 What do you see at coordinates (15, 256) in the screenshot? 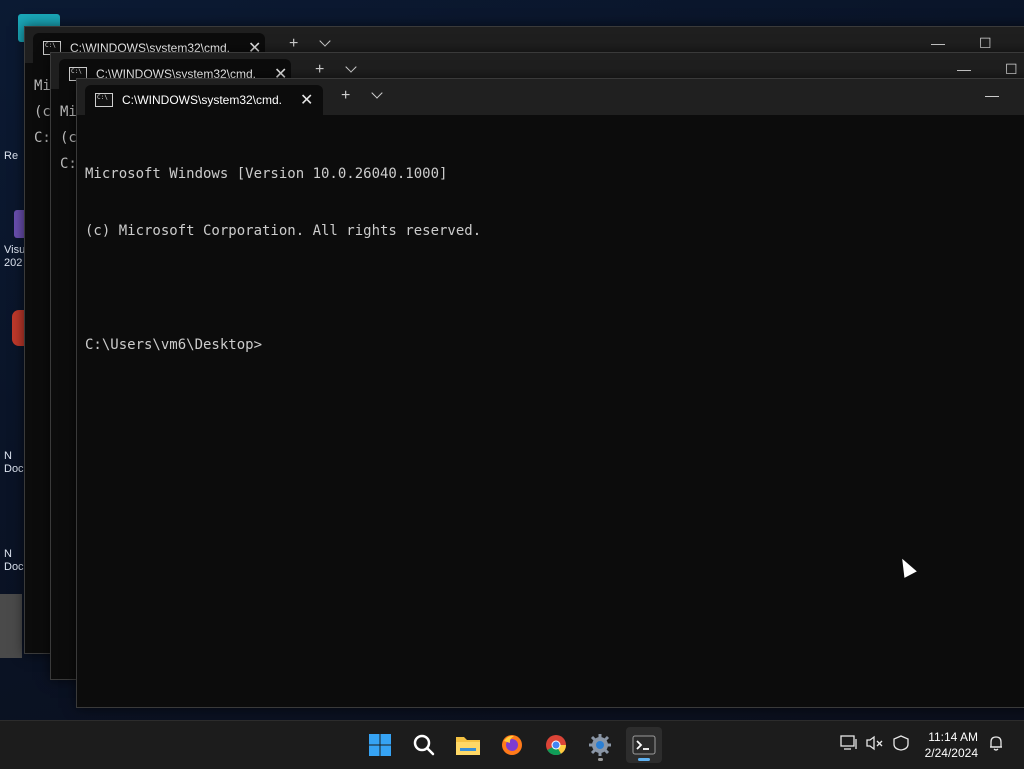
I see `desktop-icon-label: Visu 202` at bounding box center [15, 256].